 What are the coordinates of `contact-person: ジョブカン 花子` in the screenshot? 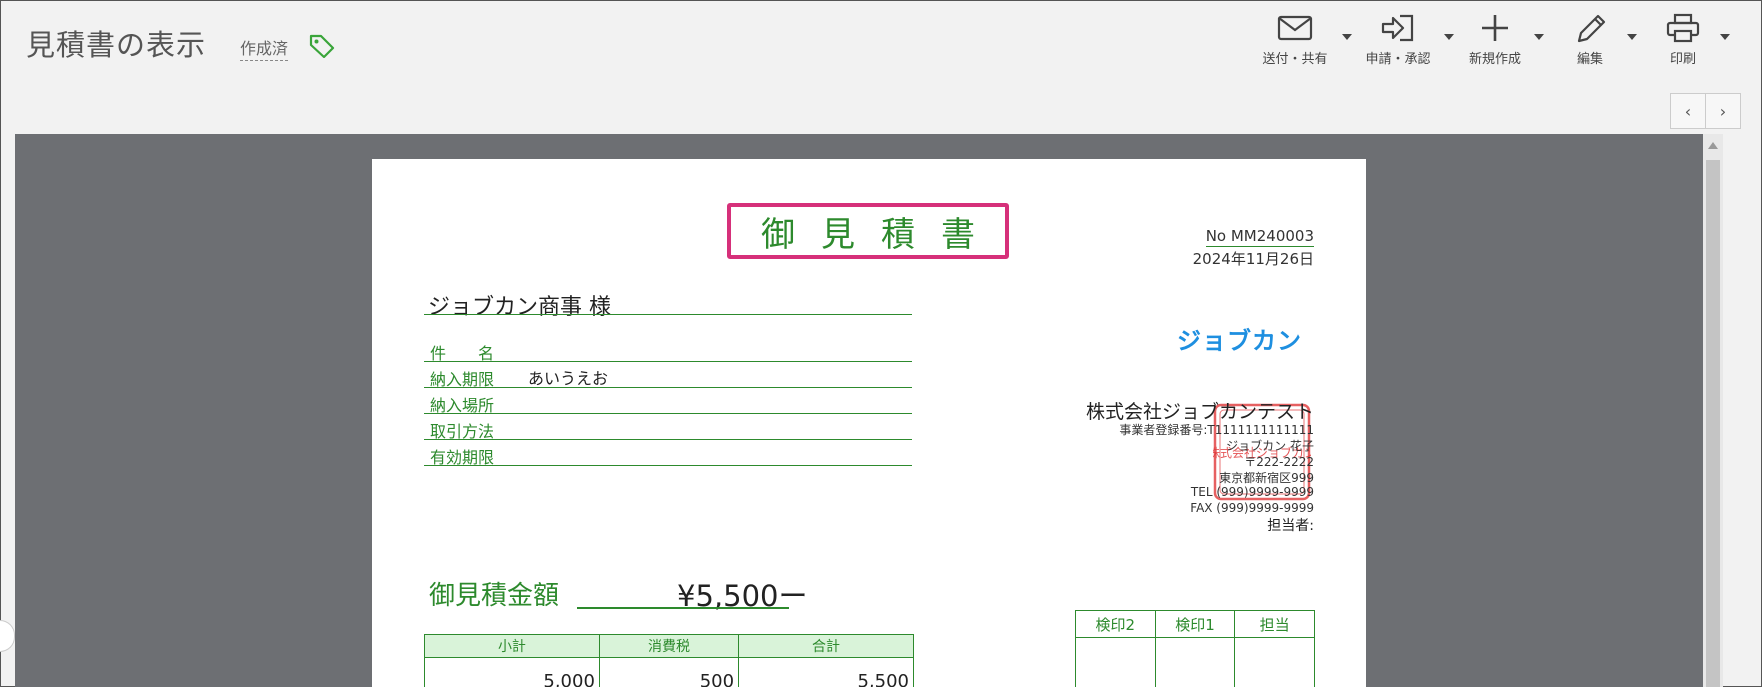 It's located at (1270, 446).